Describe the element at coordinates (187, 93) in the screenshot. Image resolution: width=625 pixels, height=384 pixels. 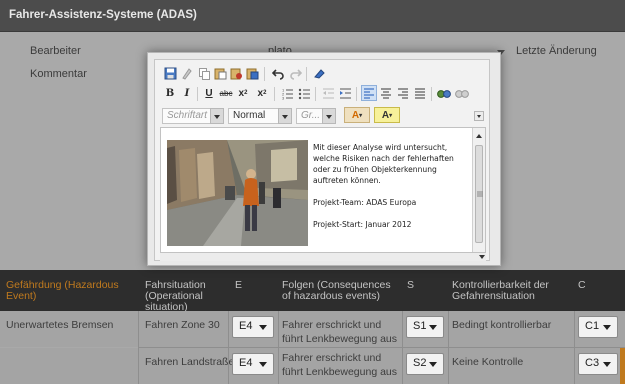
I see `italic-icon: I` at that location.